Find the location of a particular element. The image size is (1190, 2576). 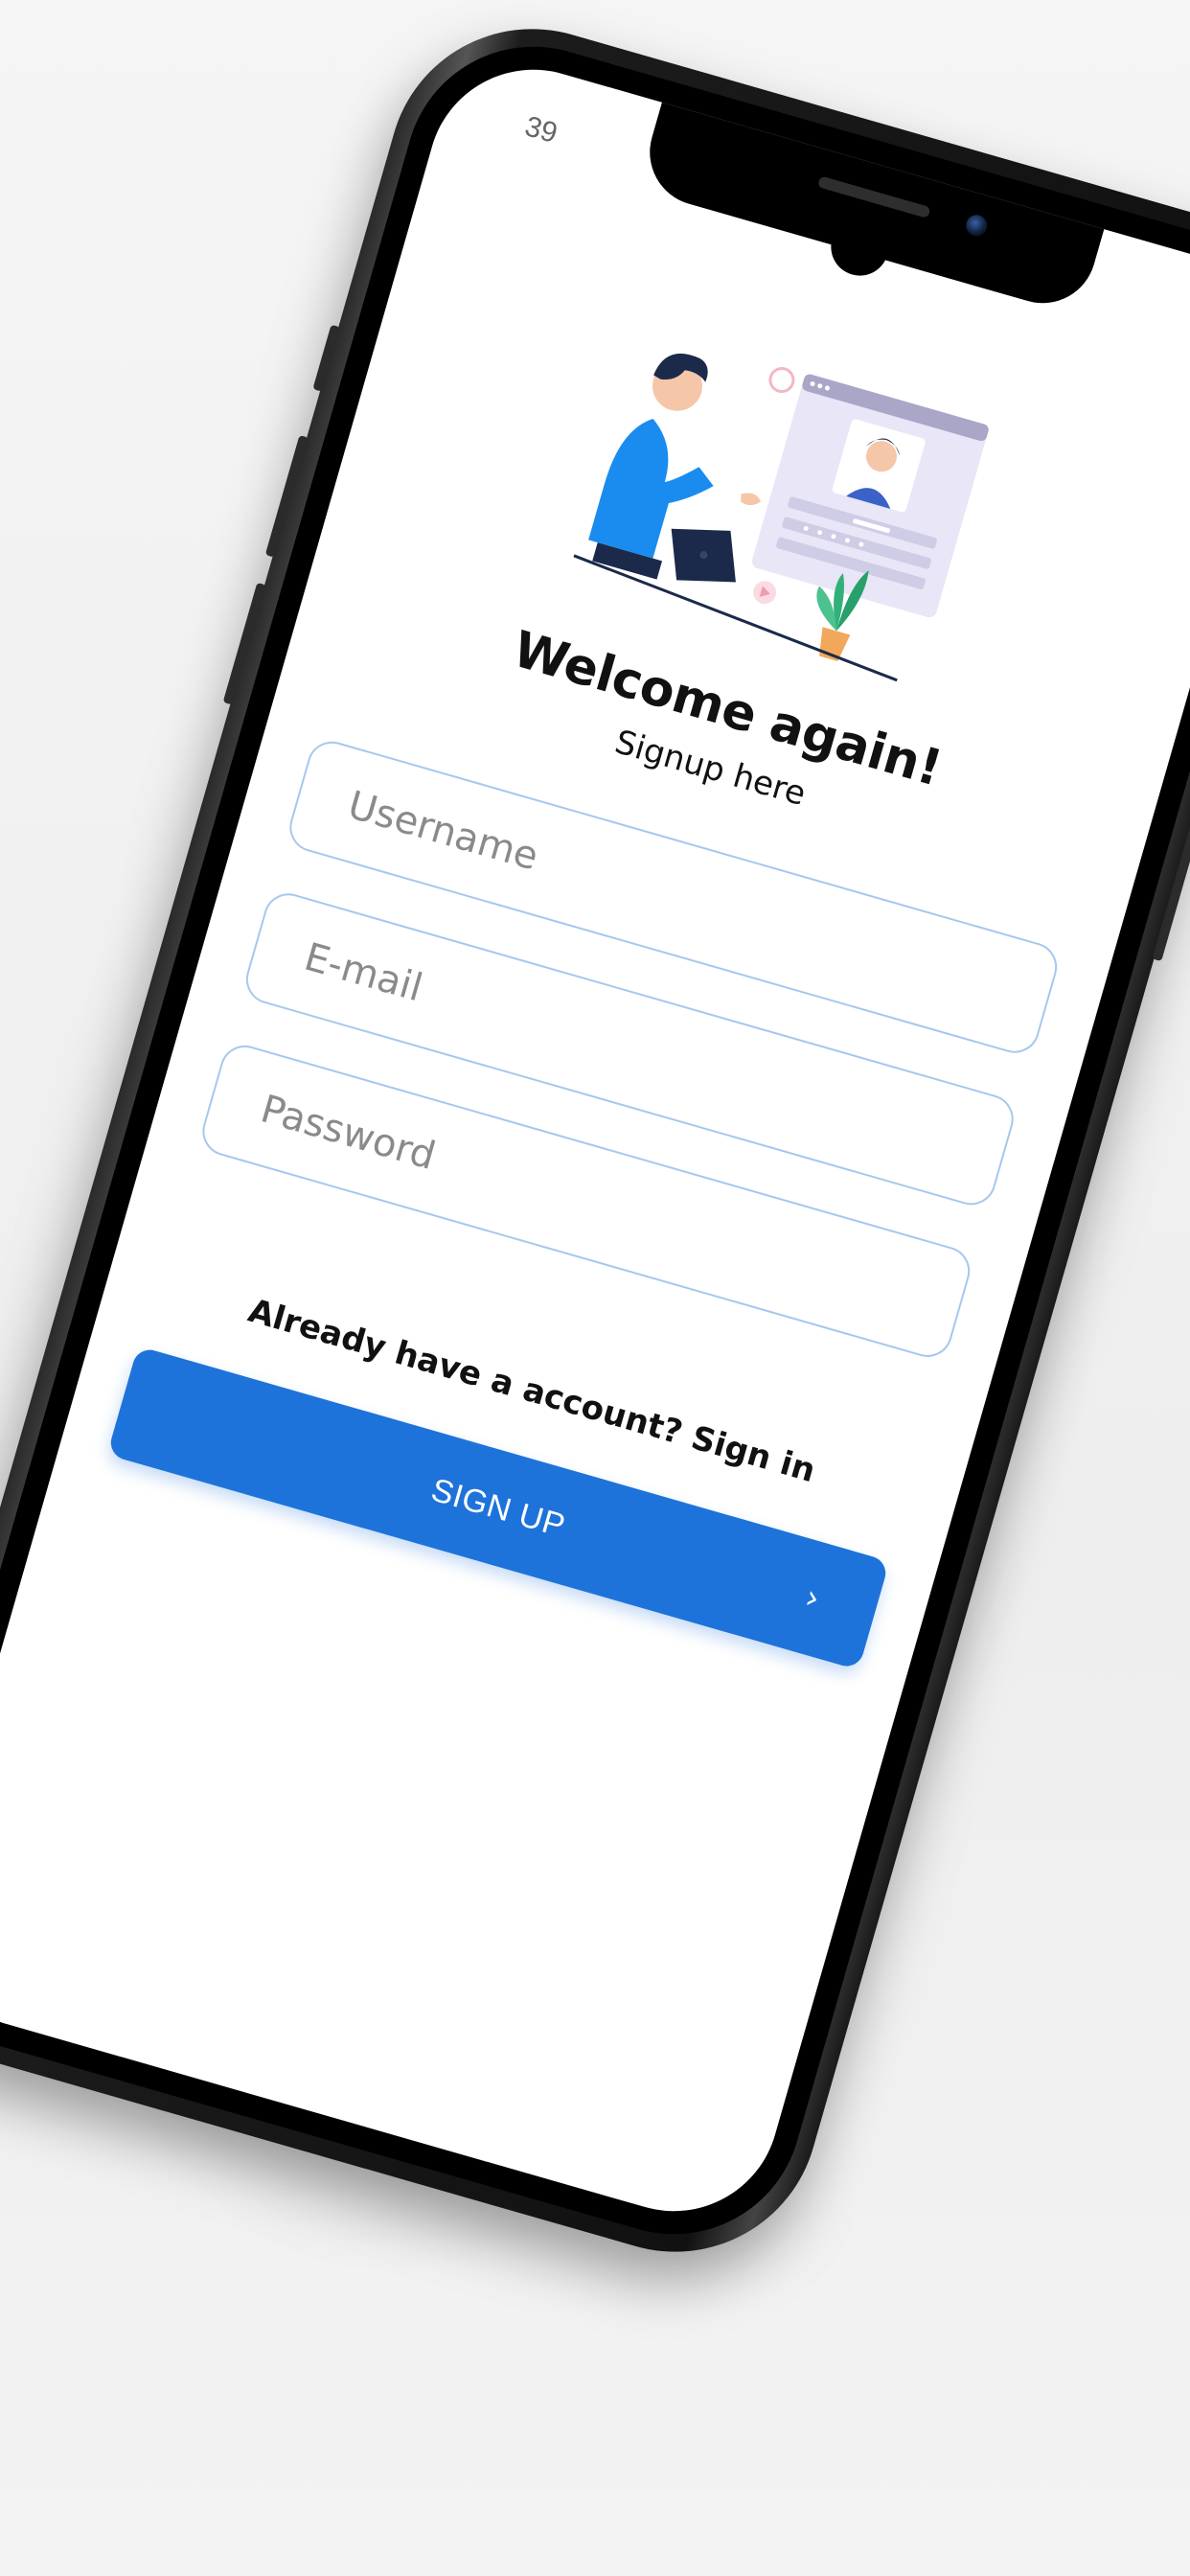

notch-bump is located at coordinates (857, 256).